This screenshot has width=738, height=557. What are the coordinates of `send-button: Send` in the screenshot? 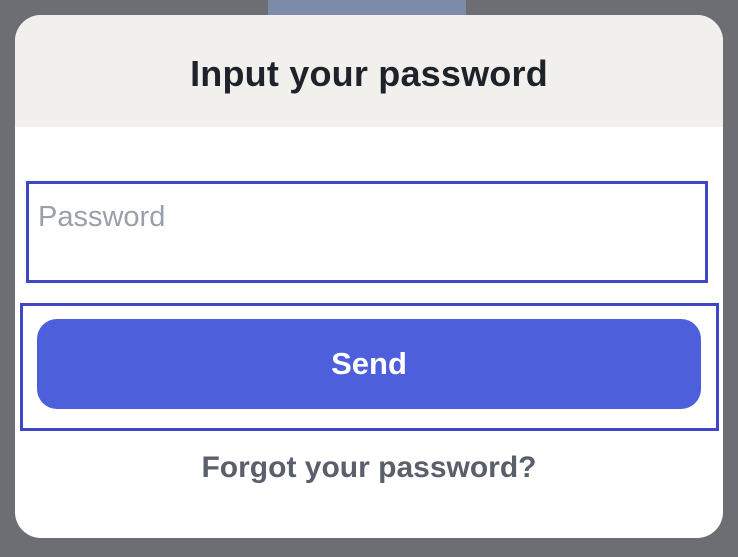 It's located at (369, 364).